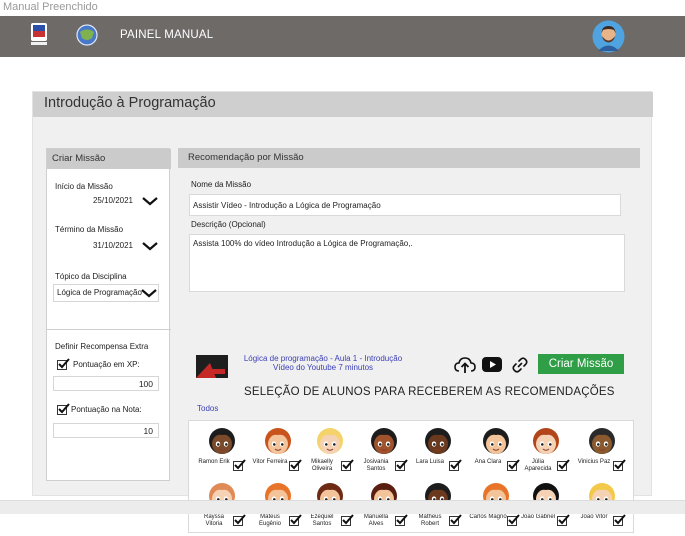  What do you see at coordinates (270, 462) in the screenshot?
I see `student-name: Vitor Ferreira` at bounding box center [270, 462].